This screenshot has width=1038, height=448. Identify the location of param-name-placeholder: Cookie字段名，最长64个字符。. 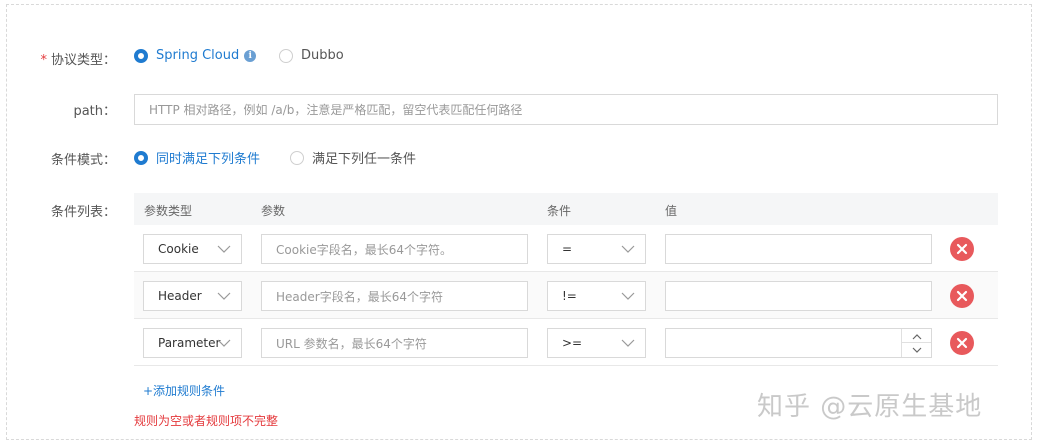
(364, 249).